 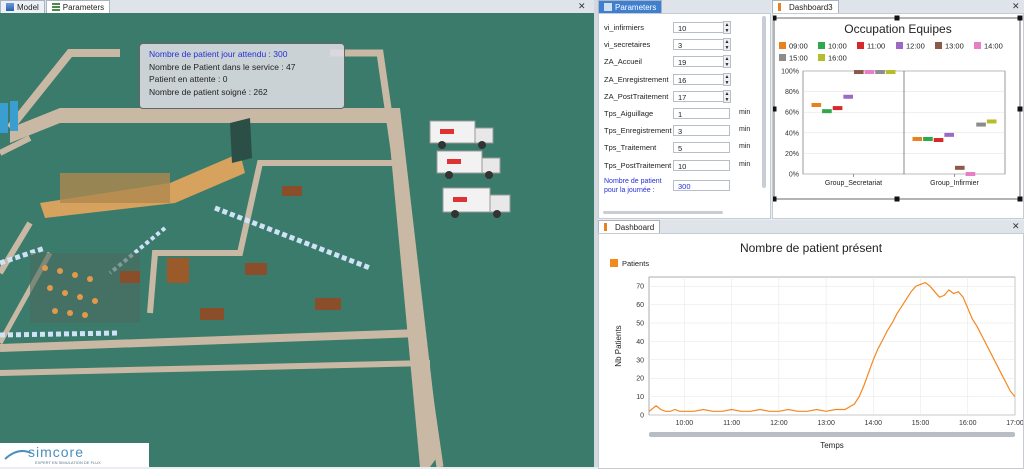 What do you see at coordinates (832, 346) in the screenshot?
I see `plot-area` at bounding box center [832, 346].